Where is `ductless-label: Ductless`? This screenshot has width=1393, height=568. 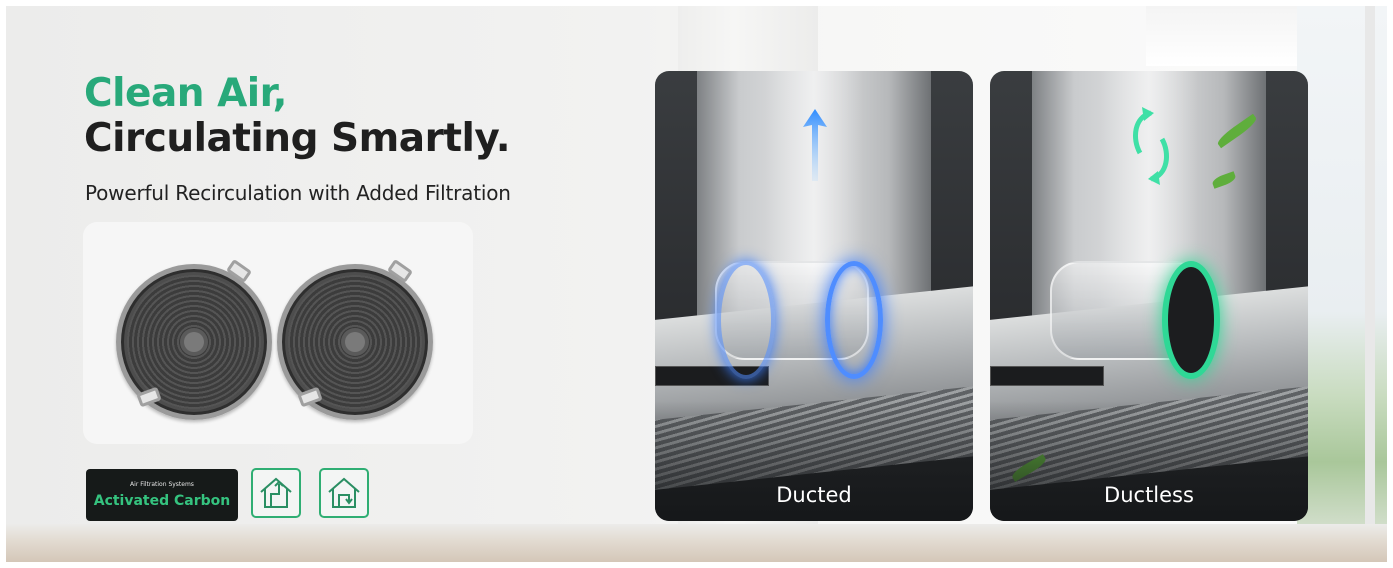 ductless-label: Ductless is located at coordinates (1149, 495).